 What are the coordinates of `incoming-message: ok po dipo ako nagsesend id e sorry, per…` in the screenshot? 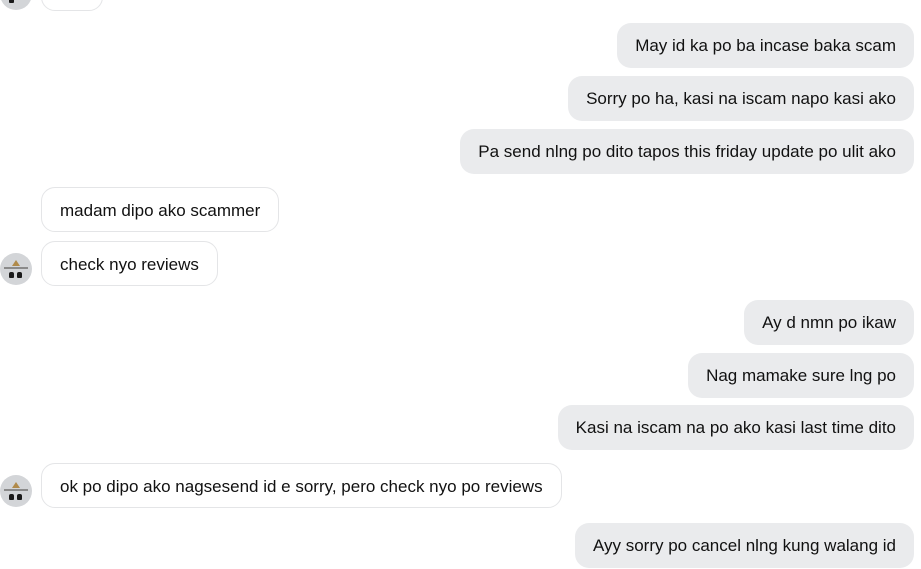 It's located at (301, 485).